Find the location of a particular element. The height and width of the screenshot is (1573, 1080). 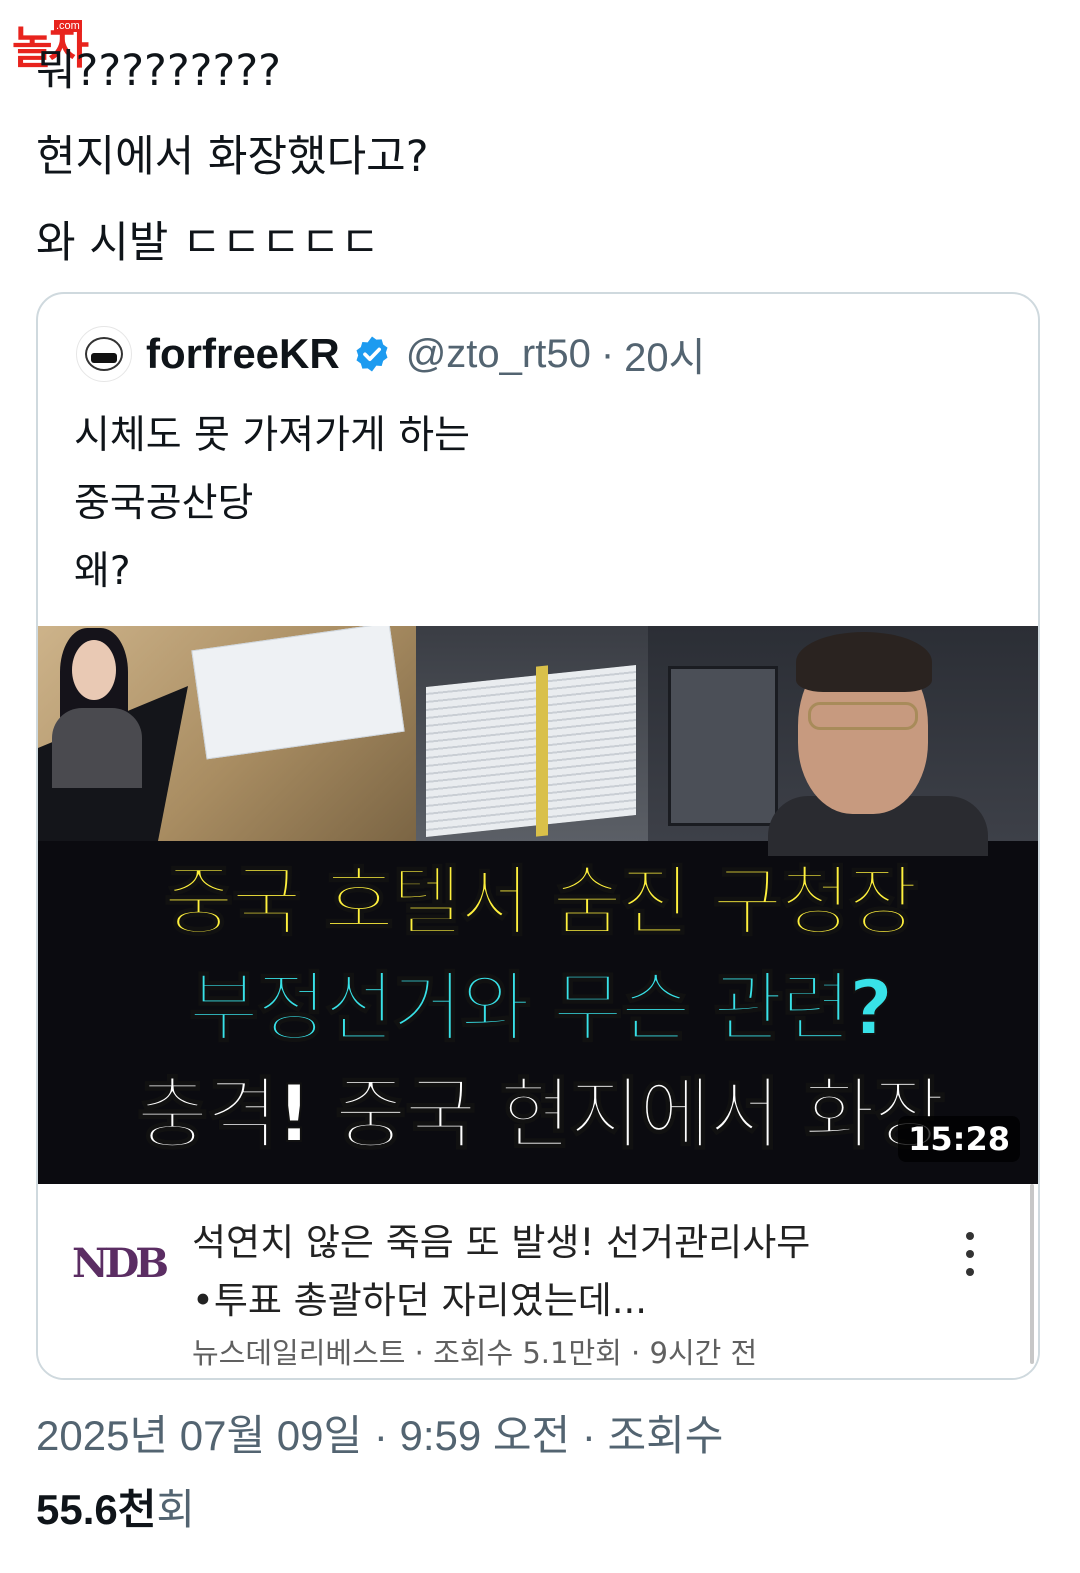

thumbnail-photo-man is located at coordinates (843, 741).